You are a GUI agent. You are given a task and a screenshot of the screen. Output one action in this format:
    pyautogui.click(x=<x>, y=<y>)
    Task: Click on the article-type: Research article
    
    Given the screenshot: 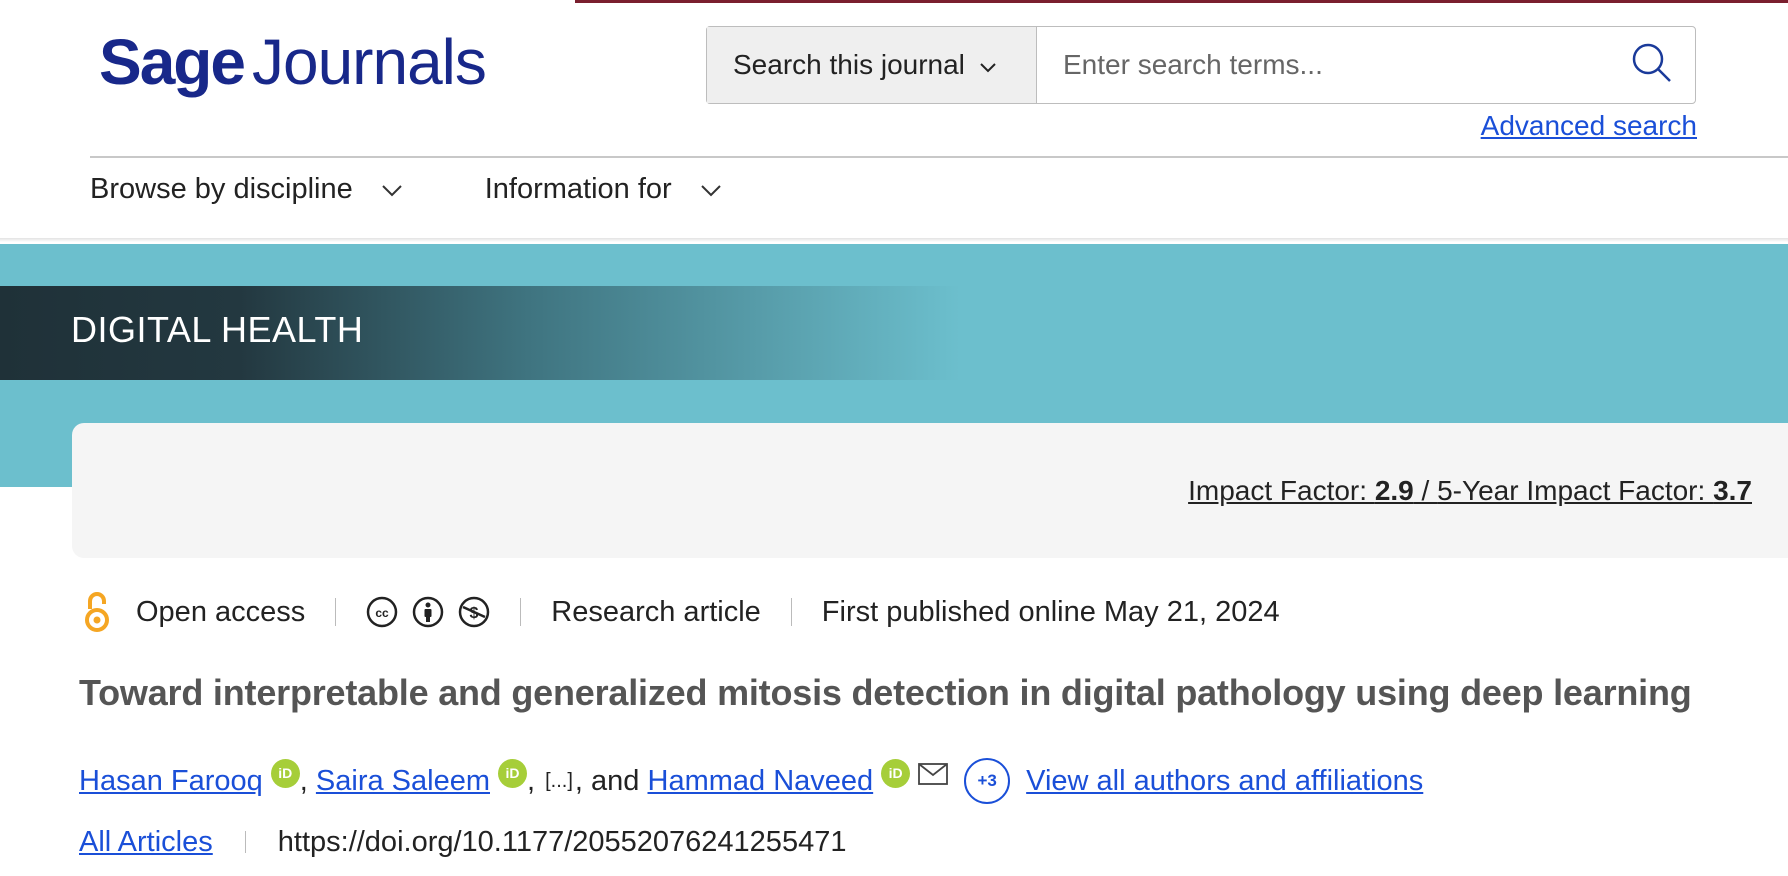 What is the action you would take?
    pyautogui.click(x=656, y=611)
    